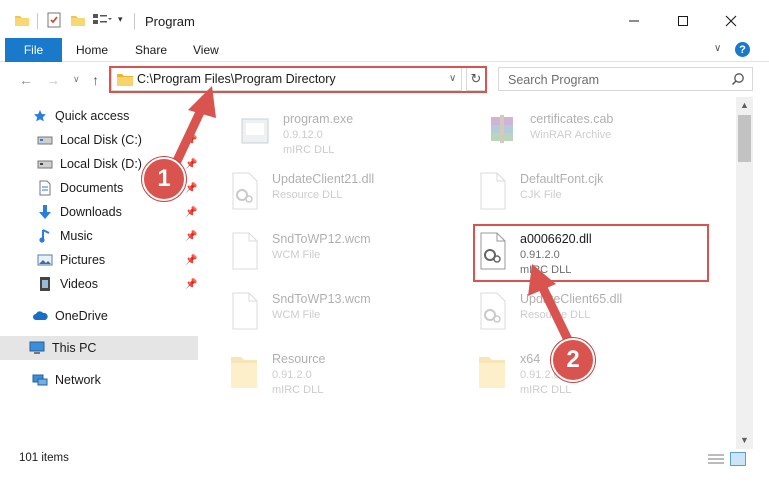 The image size is (769, 486). What do you see at coordinates (80, 116) in the screenshot?
I see `sidebar-item-quick-access: Quick access` at bounding box center [80, 116].